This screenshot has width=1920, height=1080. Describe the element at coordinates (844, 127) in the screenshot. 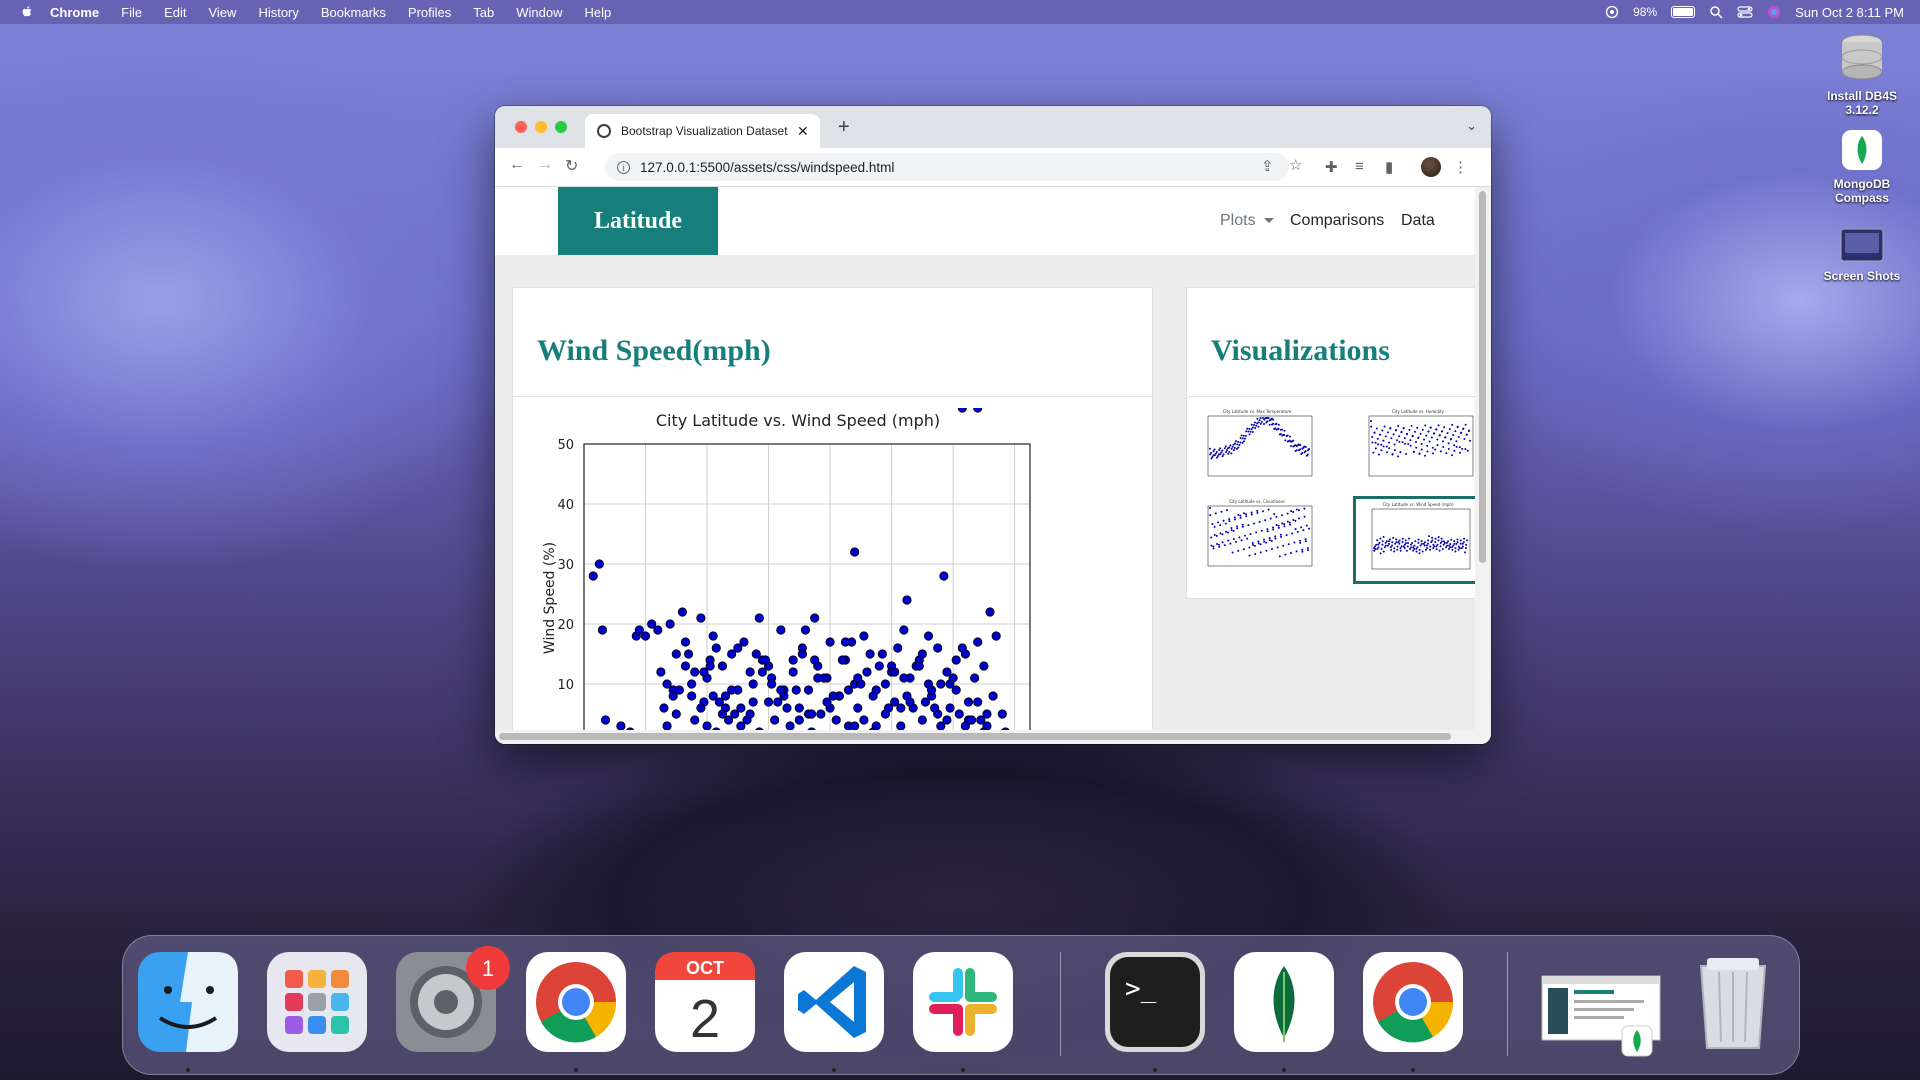

I see `new-tab-button: +` at that location.